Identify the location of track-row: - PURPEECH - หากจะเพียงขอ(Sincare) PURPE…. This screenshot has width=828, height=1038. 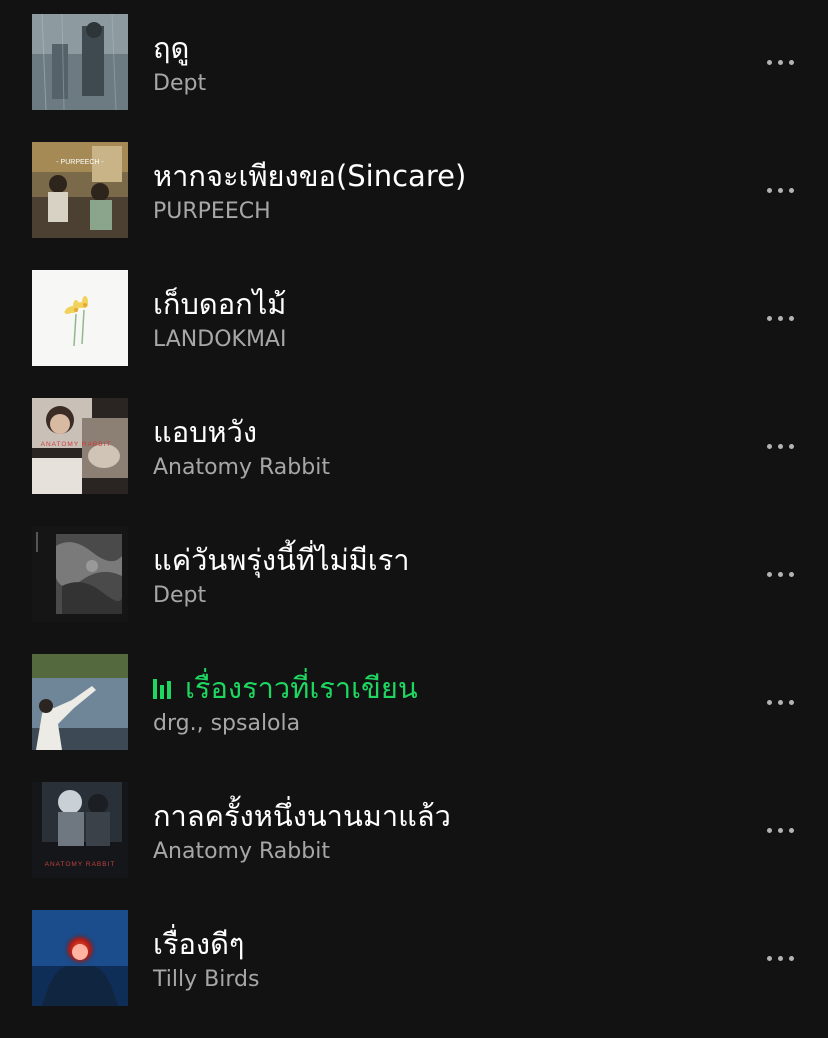
(414, 206).